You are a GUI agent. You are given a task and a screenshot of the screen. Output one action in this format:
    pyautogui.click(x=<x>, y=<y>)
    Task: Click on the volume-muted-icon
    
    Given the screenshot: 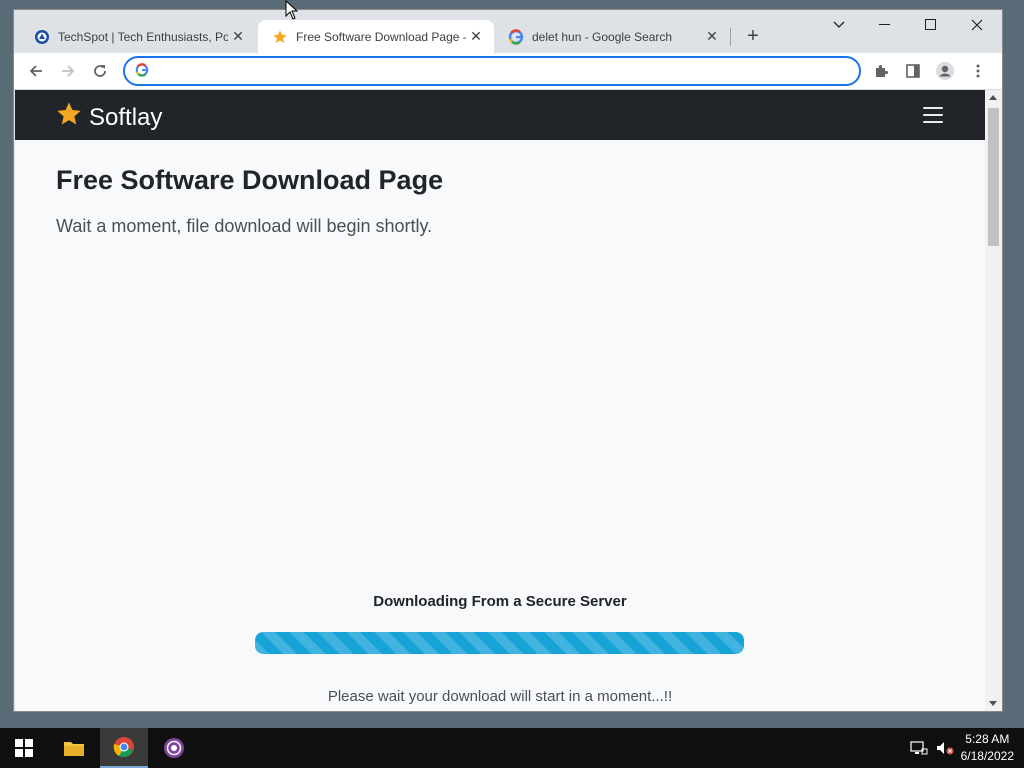 What is the action you would take?
    pyautogui.click(x=945, y=748)
    